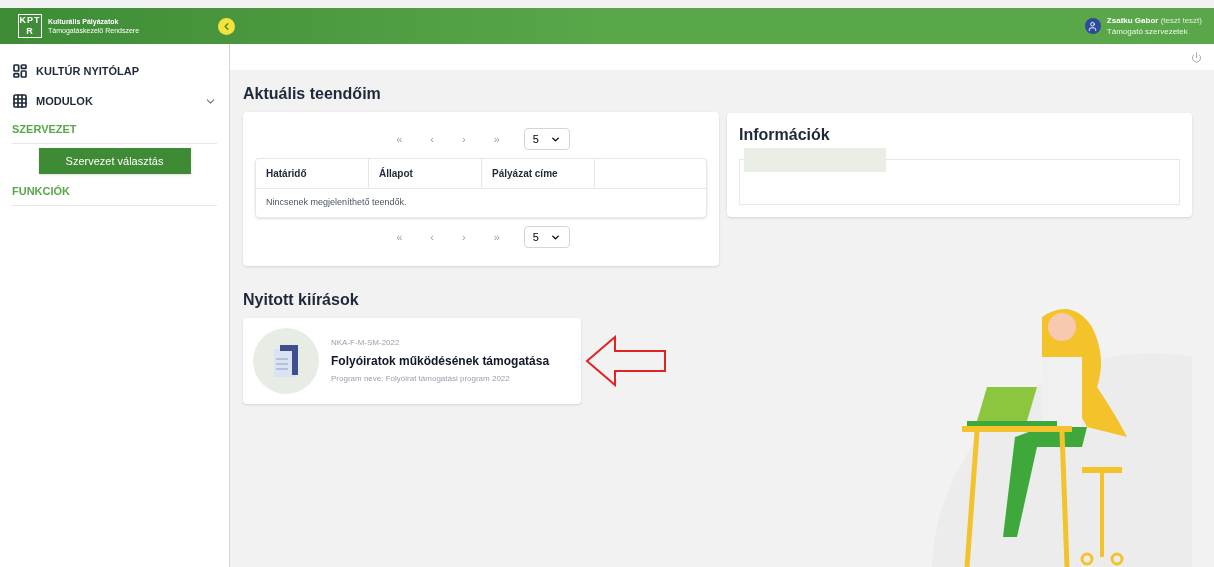 Image resolution: width=1214 pixels, height=567 pixels. I want to click on power-icon, so click(1196, 57).